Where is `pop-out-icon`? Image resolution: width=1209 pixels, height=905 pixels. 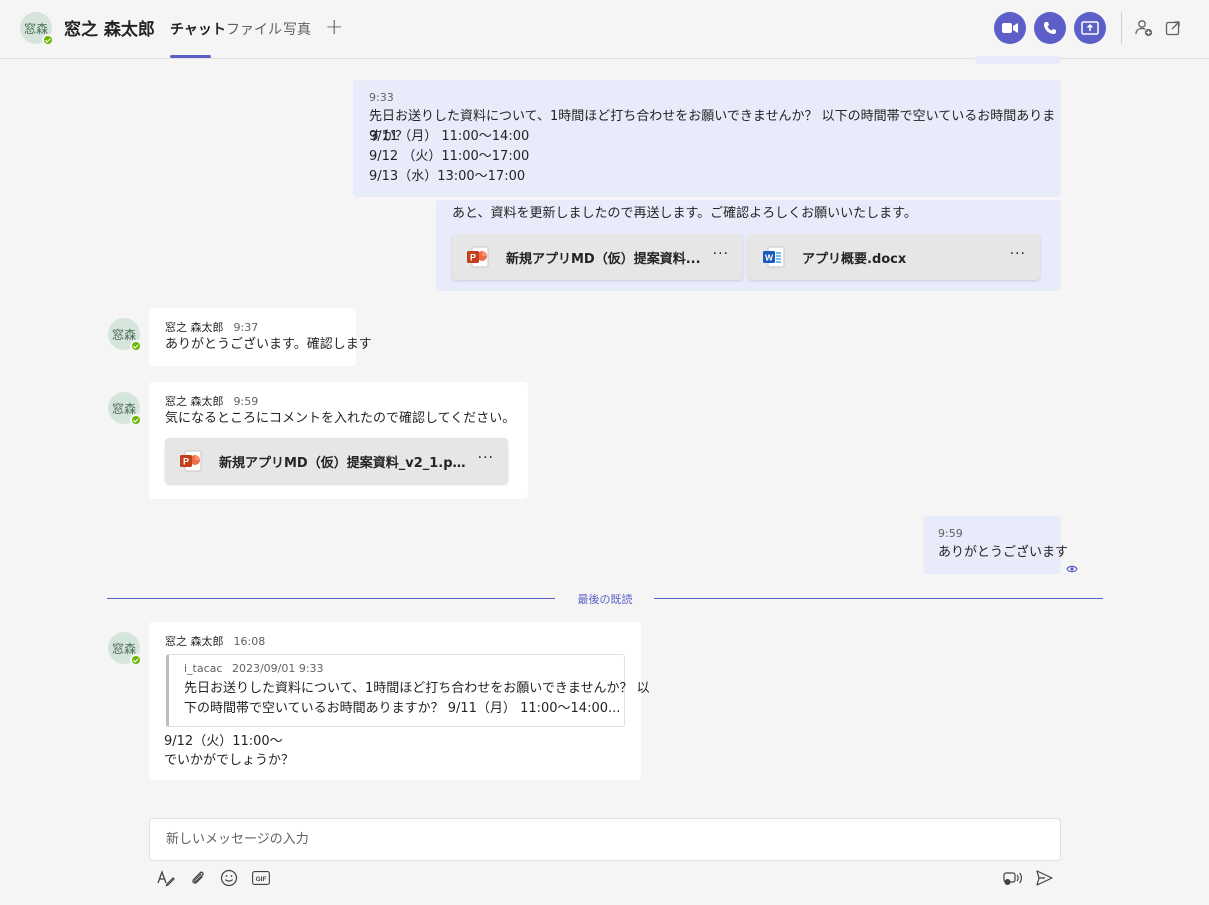
pop-out-icon is located at coordinates (1172, 28).